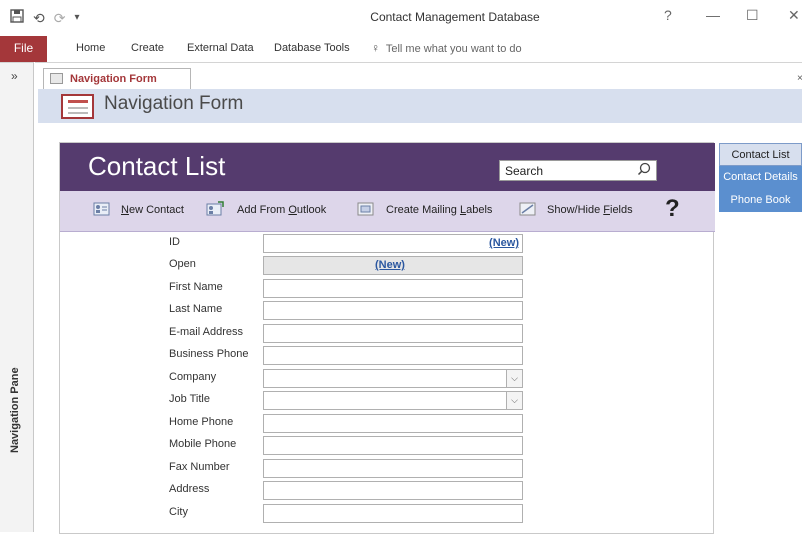  Describe the element at coordinates (760, 154) in the screenshot. I see `nav-button-contact-list: Contact List` at that location.